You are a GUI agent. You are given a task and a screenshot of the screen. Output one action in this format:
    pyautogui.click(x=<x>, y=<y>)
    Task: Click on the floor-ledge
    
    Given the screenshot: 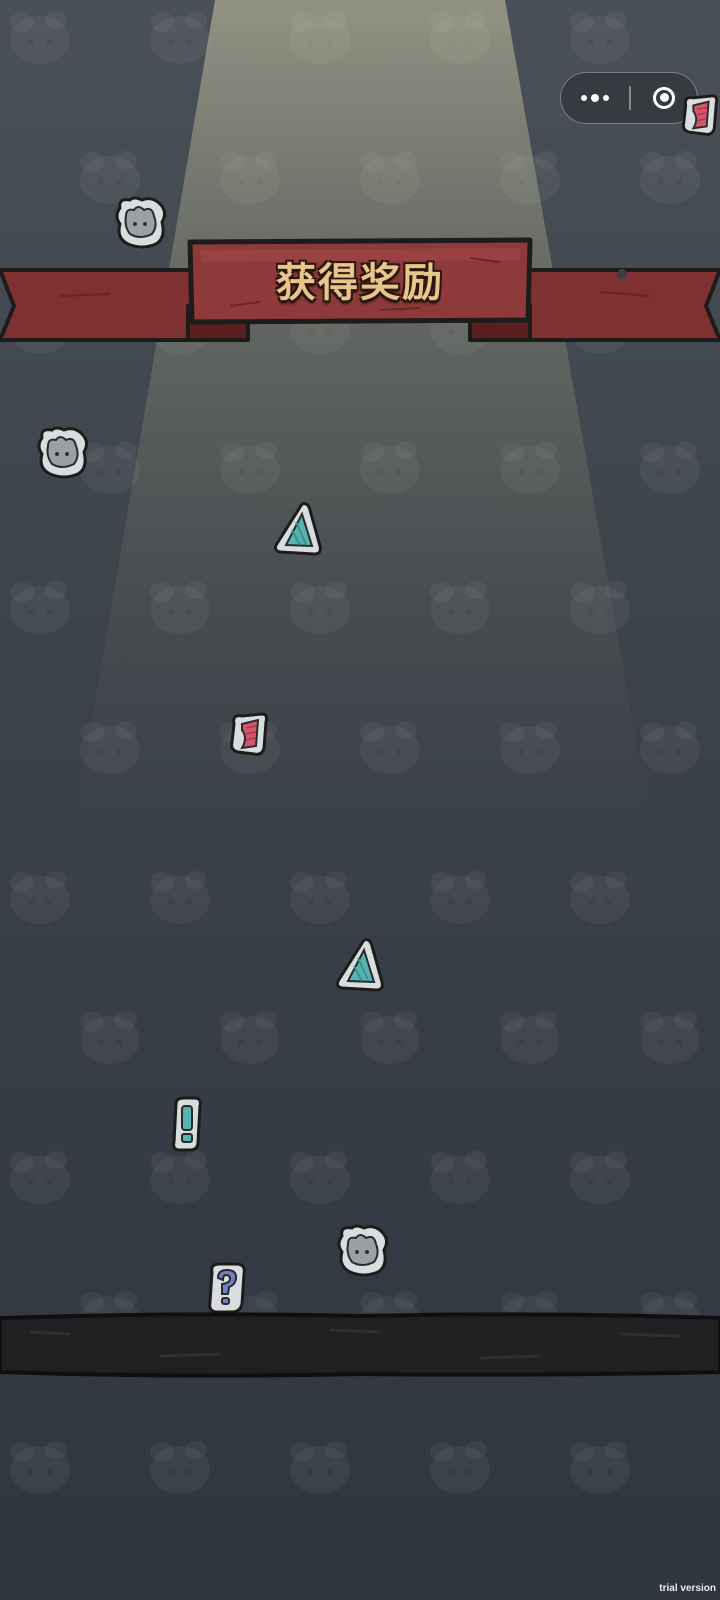 What is the action you would take?
    pyautogui.click(x=360, y=1345)
    